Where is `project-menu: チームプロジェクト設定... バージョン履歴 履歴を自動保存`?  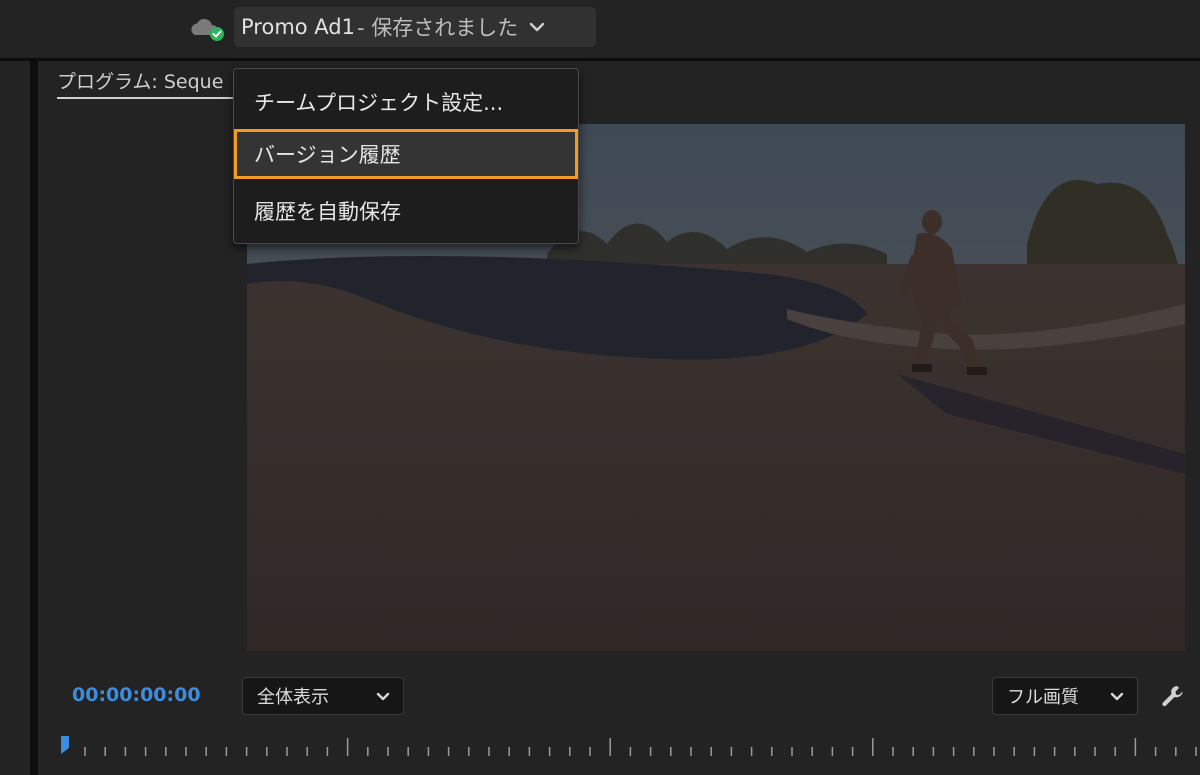
project-menu: チームプロジェクト設定... バージョン履歴 履歴を自動保存 is located at coordinates (406, 156).